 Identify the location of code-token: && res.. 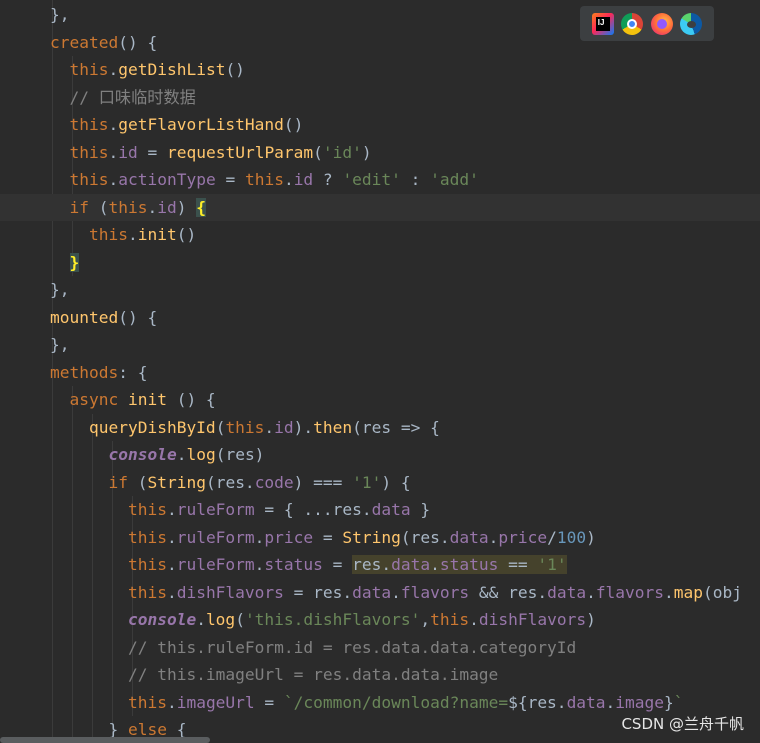
(508, 592).